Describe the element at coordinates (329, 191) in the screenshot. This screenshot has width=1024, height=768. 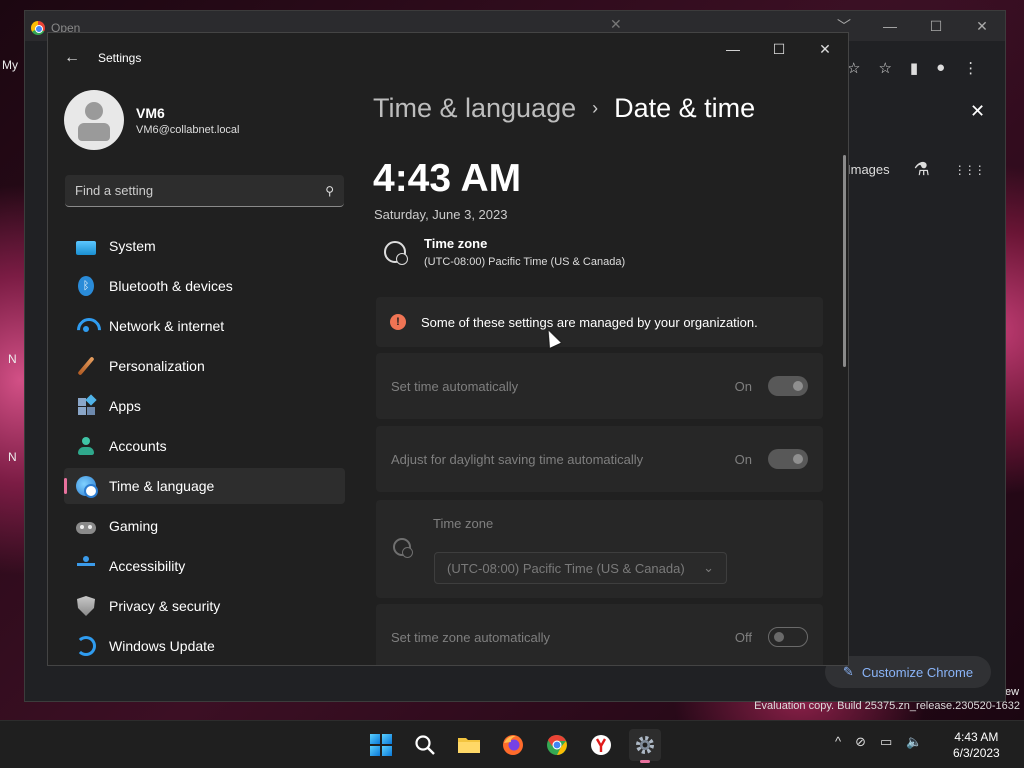
I see `search-icon: ⚲` at that location.